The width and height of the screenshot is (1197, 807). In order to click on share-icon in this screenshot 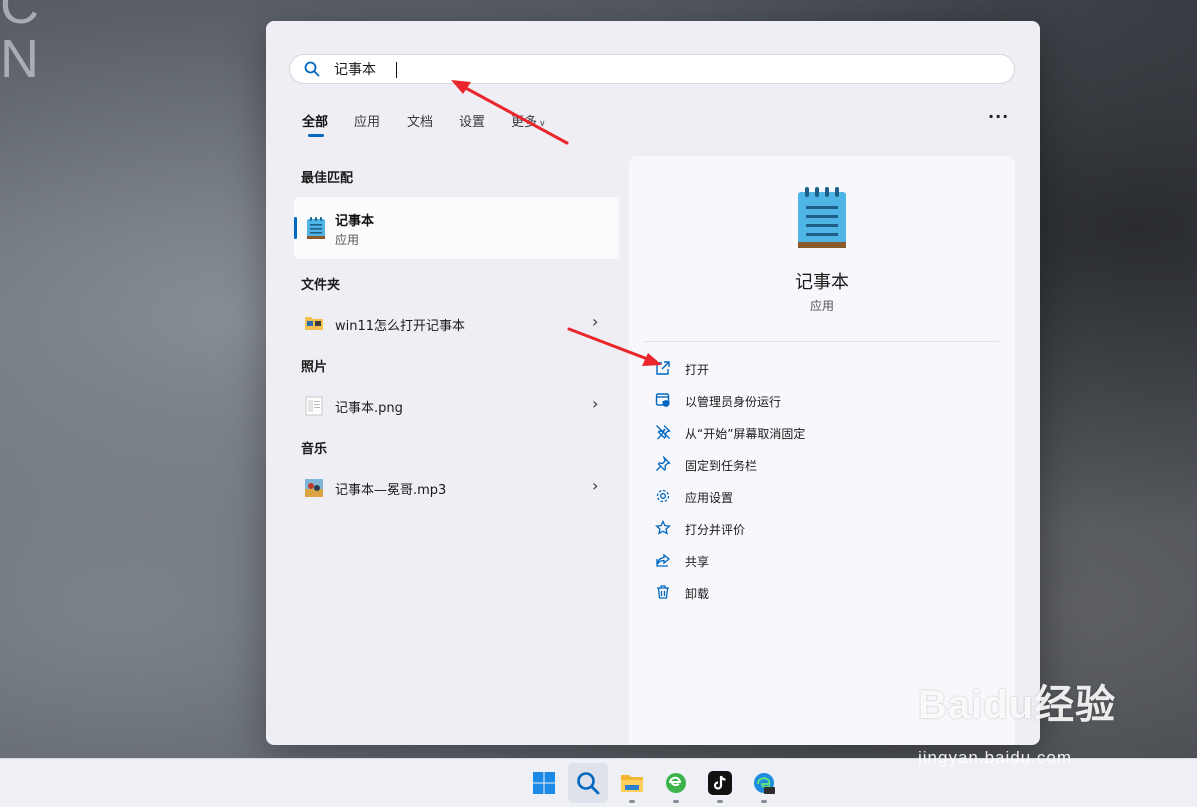, I will do `click(663, 562)`.